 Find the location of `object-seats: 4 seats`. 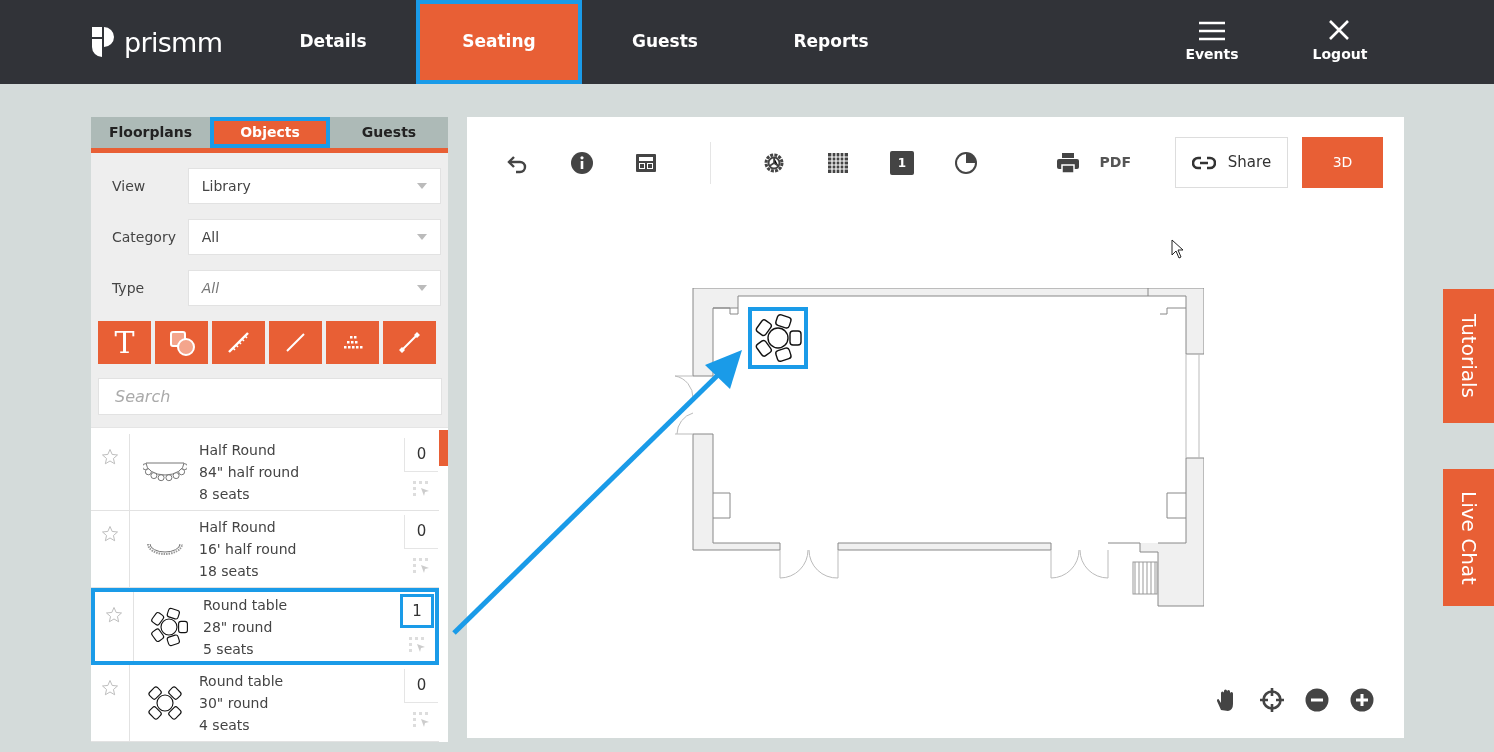

object-seats: 4 seats is located at coordinates (241, 725).